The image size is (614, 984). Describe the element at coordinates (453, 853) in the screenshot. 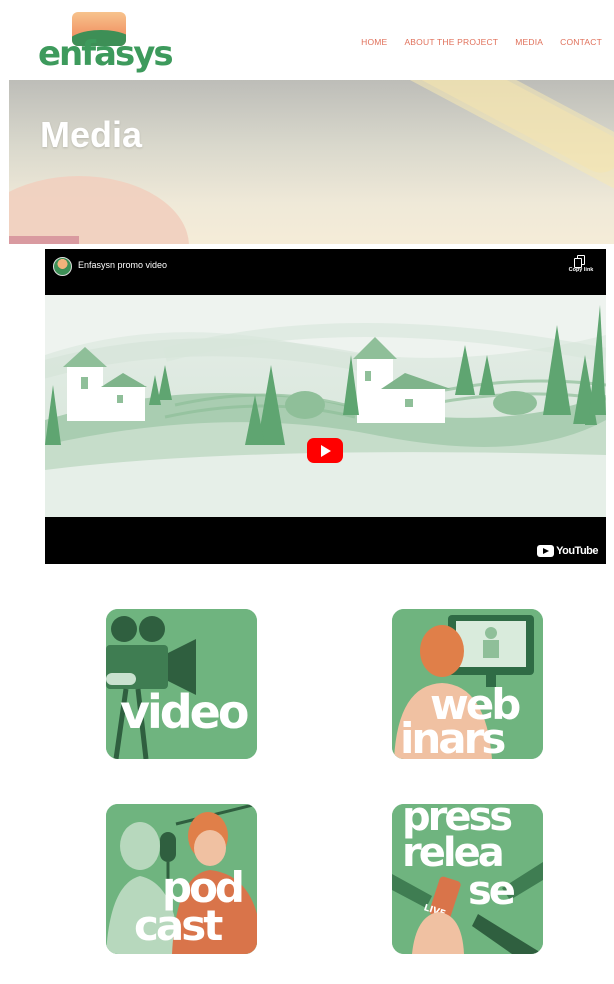

I see `tile-label-press-2: relea` at that location.